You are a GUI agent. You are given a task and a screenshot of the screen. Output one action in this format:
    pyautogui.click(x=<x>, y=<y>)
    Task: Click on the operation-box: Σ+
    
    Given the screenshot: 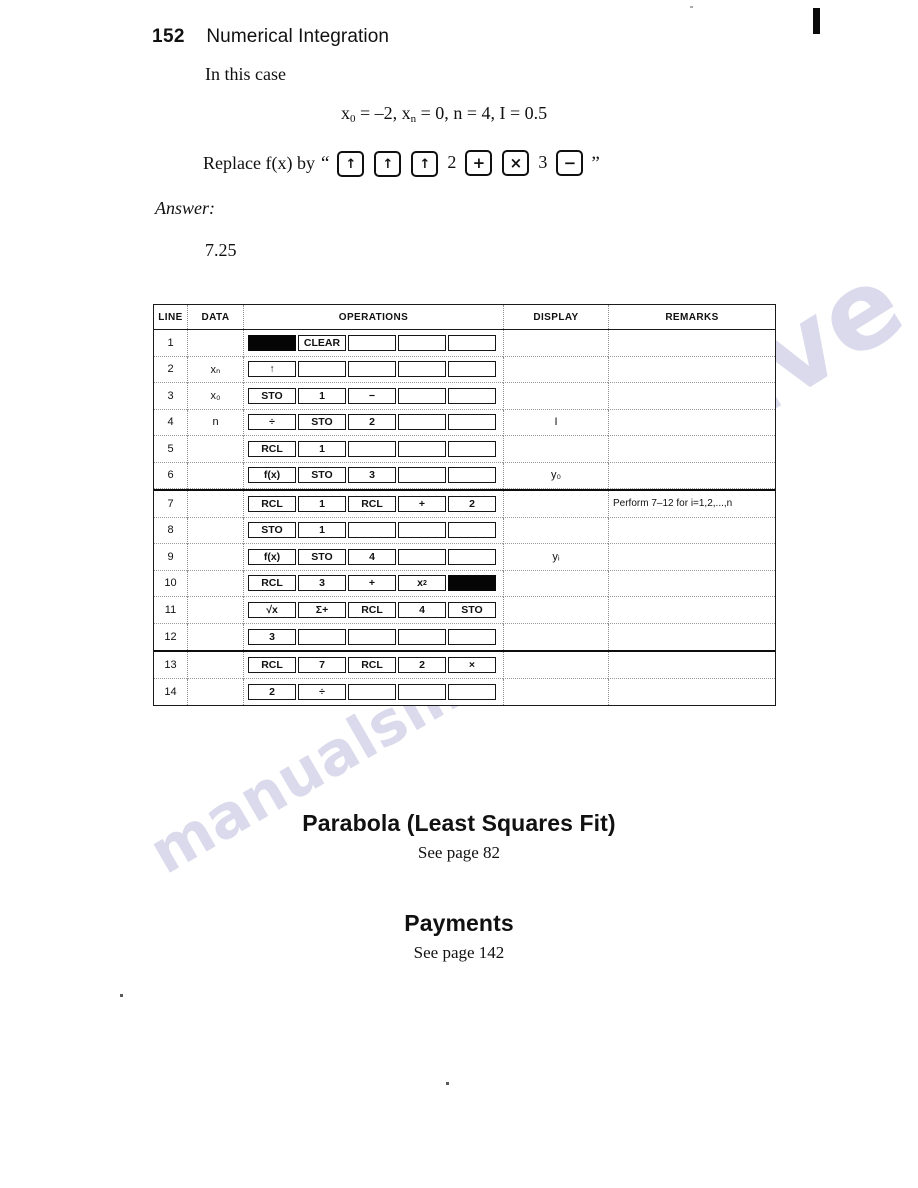 What is the action you would take?
    pyautogui.click(x=322, y=609)
    